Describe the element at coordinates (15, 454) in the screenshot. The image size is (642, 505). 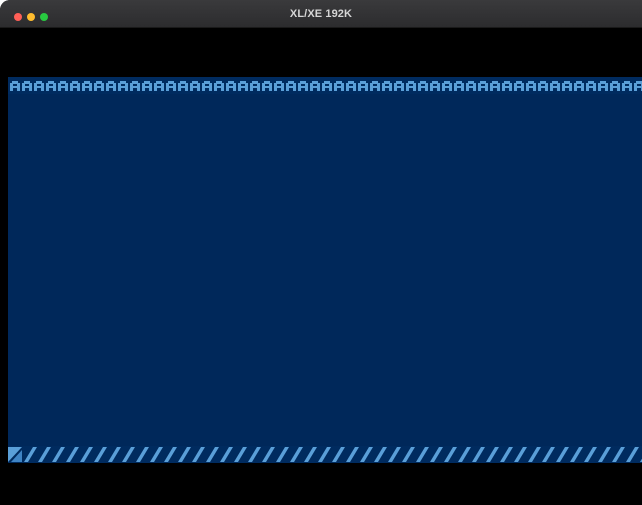
I see `bottom-corner-block` at that location.